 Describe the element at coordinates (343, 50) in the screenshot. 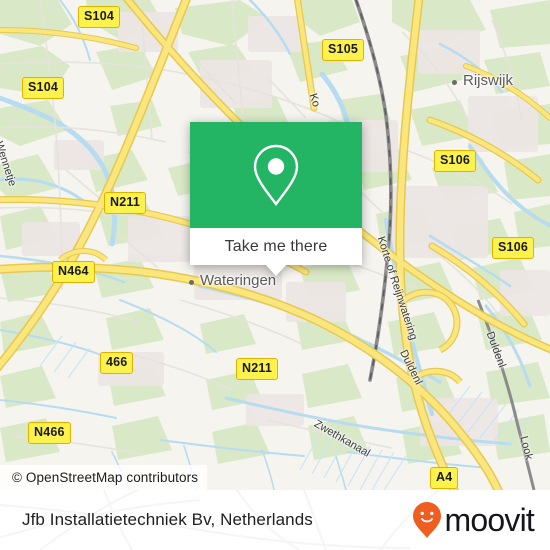

I see `road-shield: S105` at that location.